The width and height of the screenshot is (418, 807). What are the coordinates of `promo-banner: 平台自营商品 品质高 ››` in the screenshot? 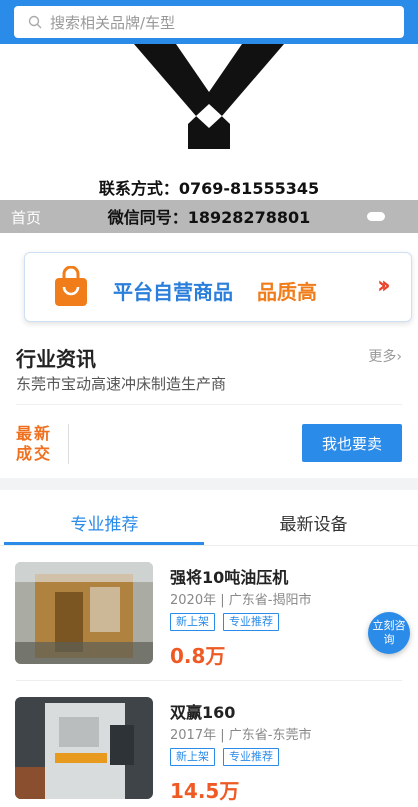 It's located at (218, 287).